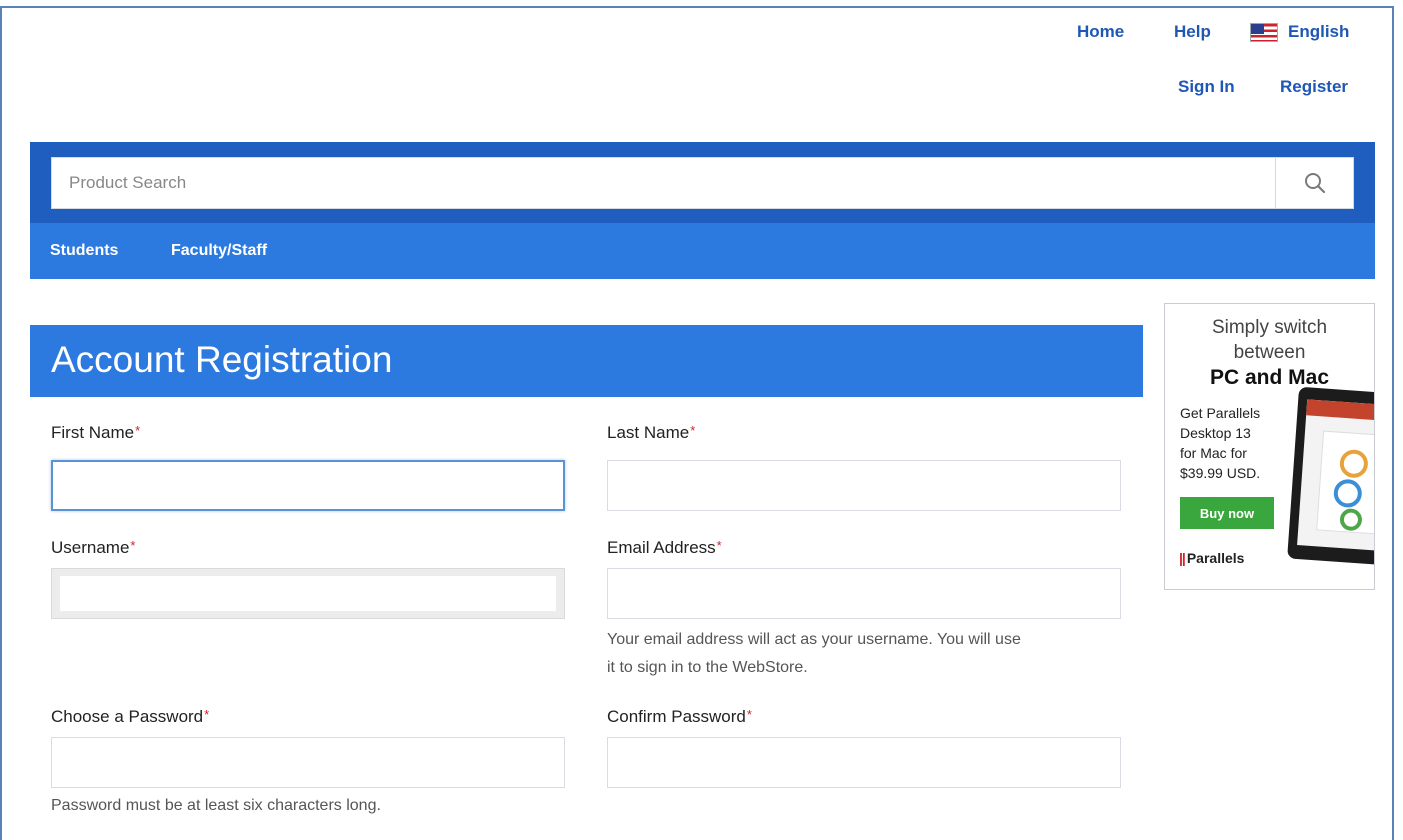 Image resolution: width=1403 pixels, height=840 pixels. Describe the element at coordinates (1212, 558) in the screenshot. I see `parallels-logo: || Parallels` at that location.